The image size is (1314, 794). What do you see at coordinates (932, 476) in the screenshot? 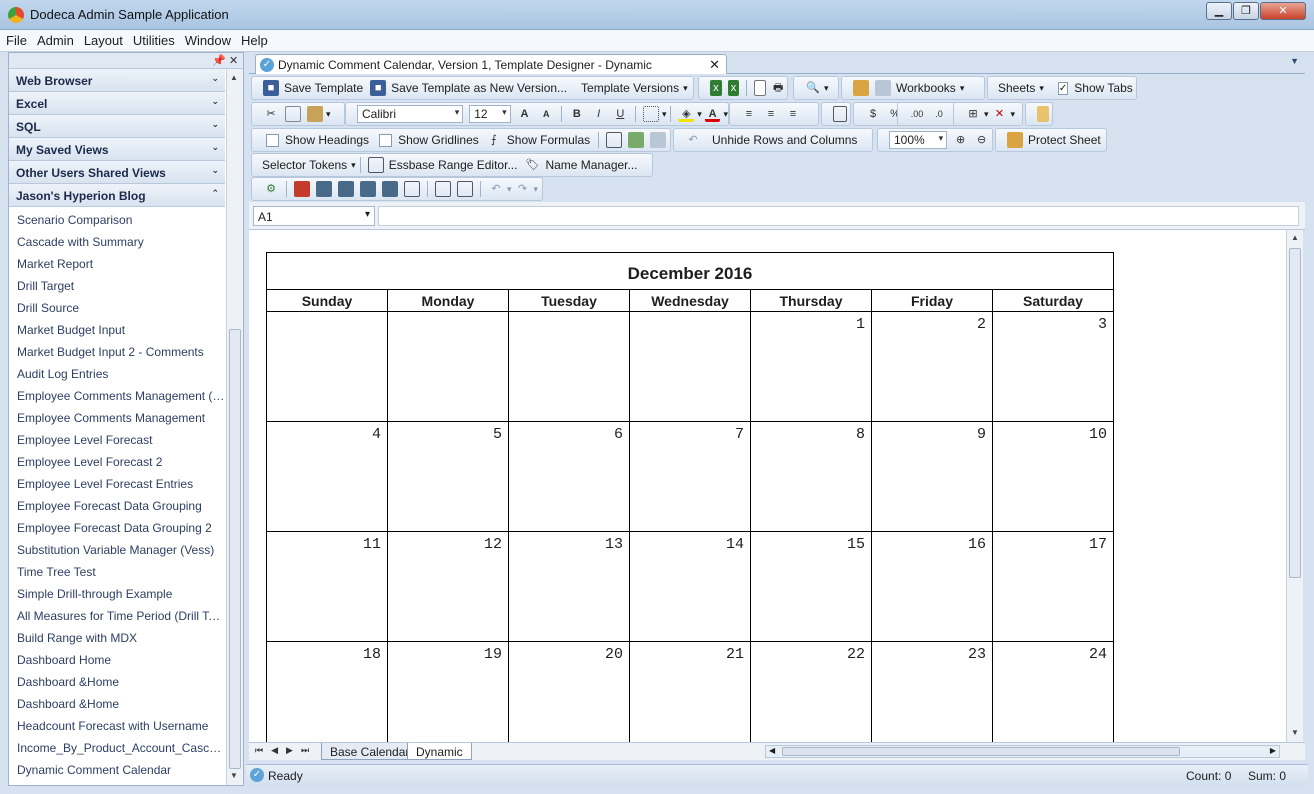
I see `day-cell: 9` at bounding box center [932, 476].